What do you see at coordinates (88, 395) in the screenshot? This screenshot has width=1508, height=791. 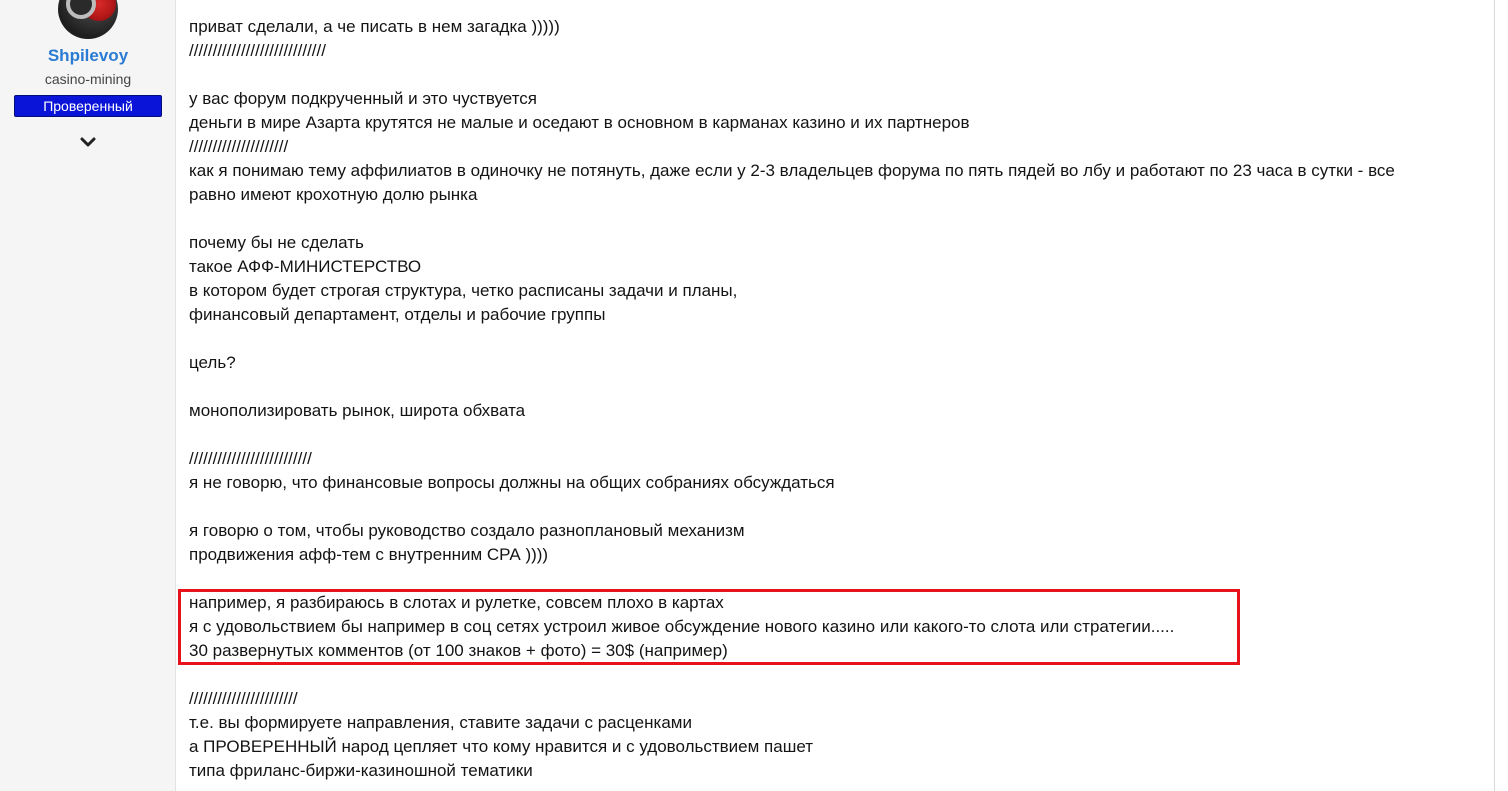 I see `user-info-column: Shpilevoy casino-mining Проверенный` at bounding box center [88, 395].